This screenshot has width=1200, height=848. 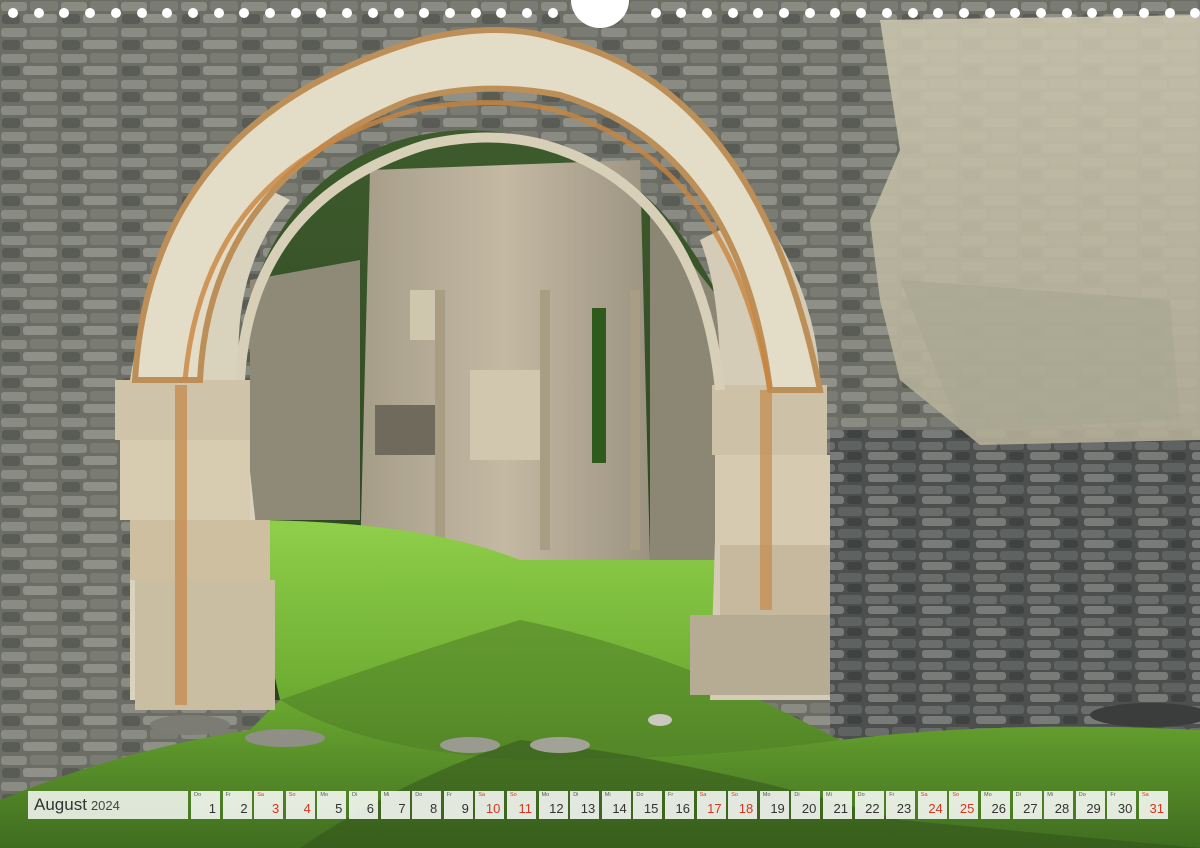 What do you see at coordinates (556, 808) in the screenshot?
I see `day-number: 12` at bounding box center [556, 808].